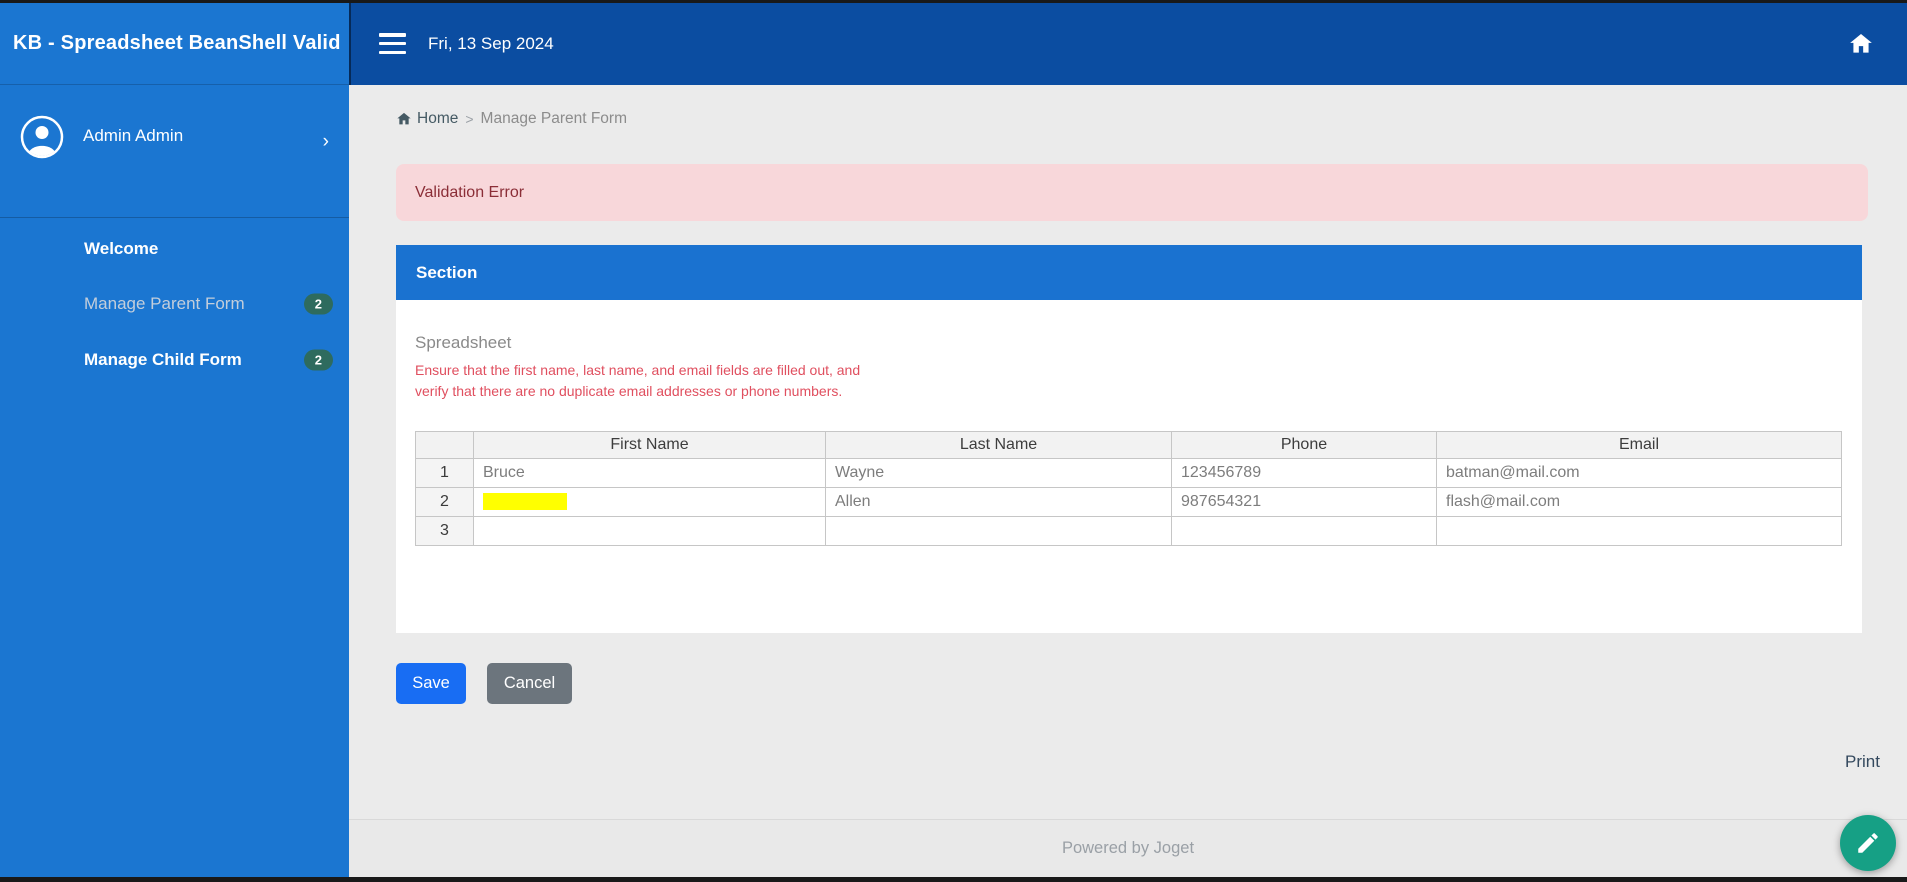 This screenshot has height=882, width=1907. I want to click on column-header-last-name: Last Name, so click(998, 445).